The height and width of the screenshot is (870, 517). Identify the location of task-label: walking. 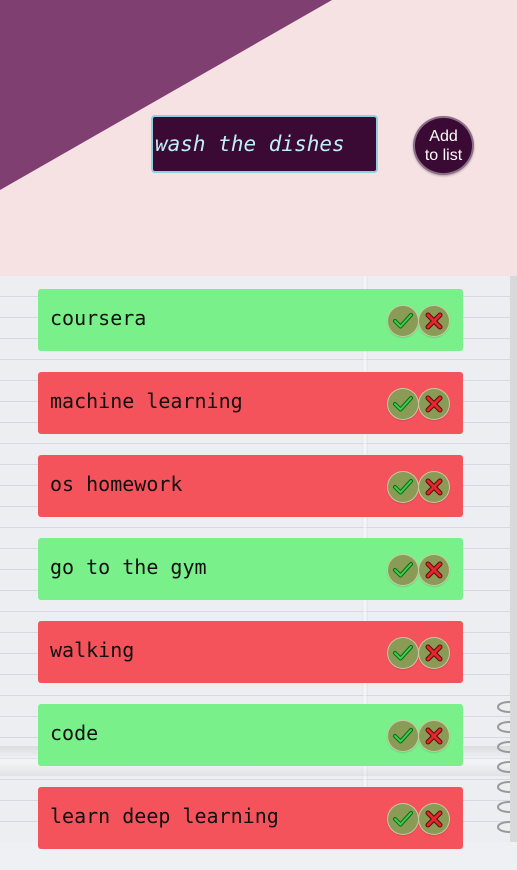
(92, 650).